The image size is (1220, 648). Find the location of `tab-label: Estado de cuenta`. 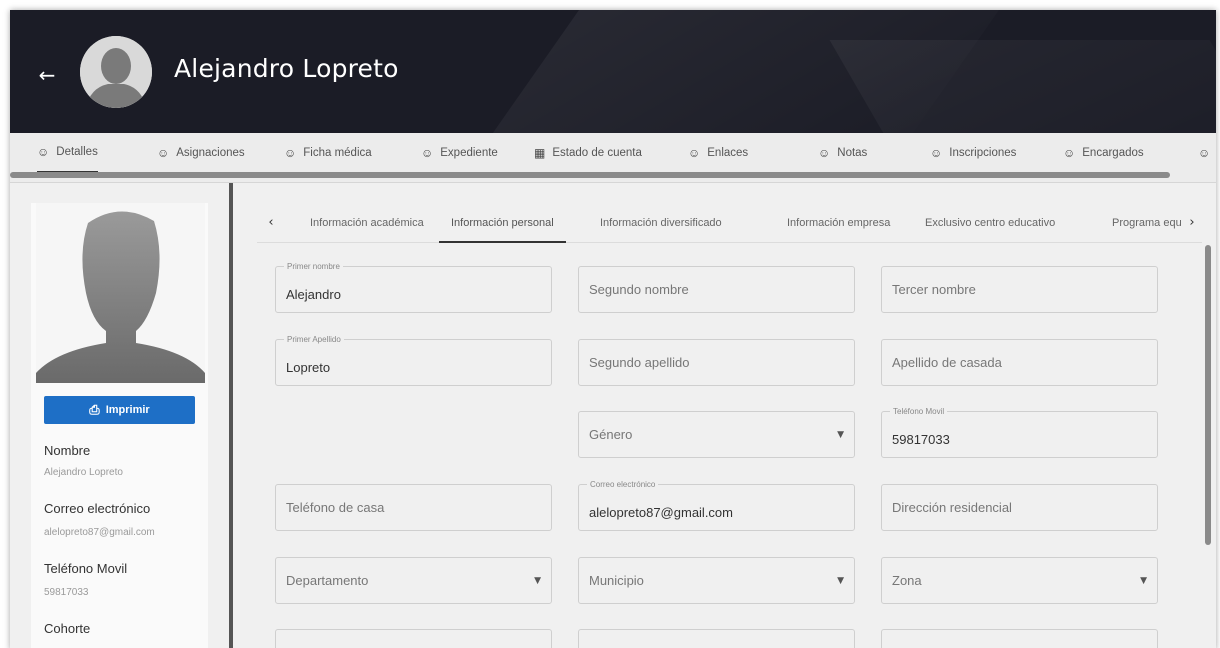

tab-label: Estado de cuenta is located at coordinates (597, 153).